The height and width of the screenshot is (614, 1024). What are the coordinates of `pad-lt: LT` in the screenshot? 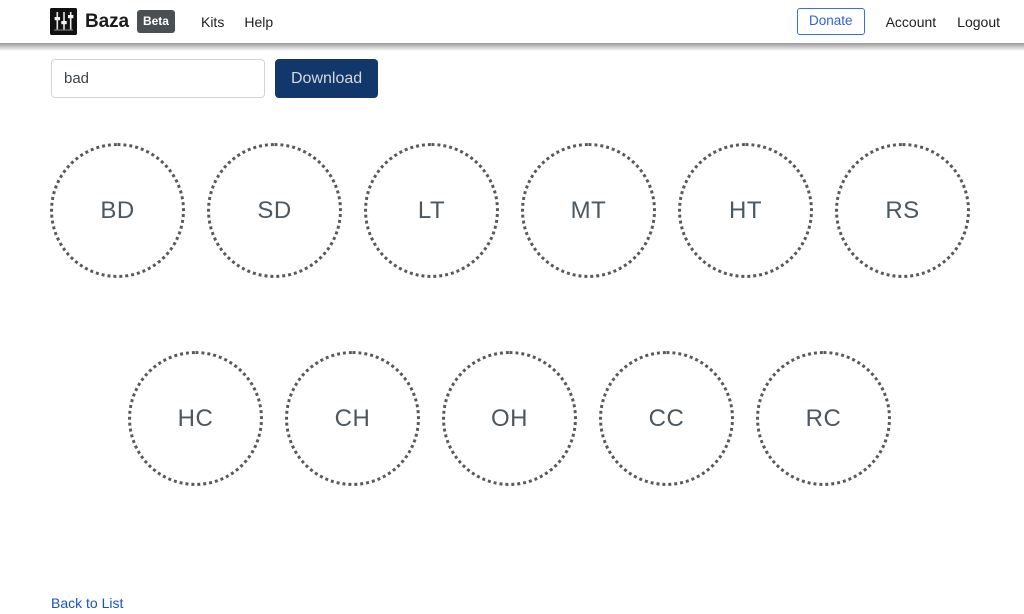 It's located at (431, 210).